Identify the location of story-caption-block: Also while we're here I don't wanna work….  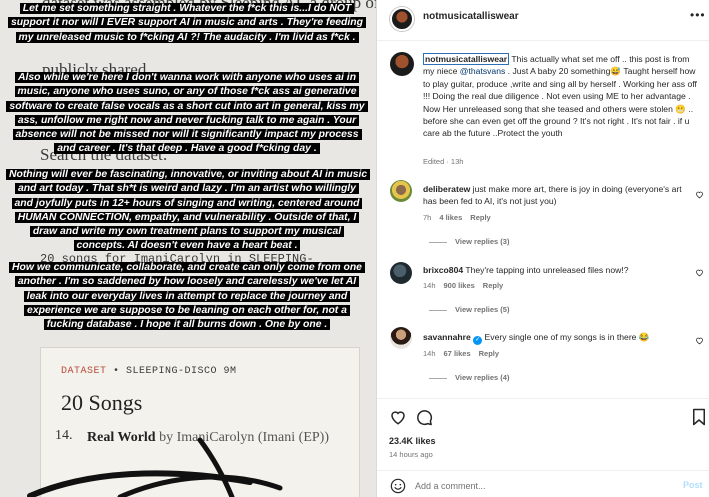
(187, 114).